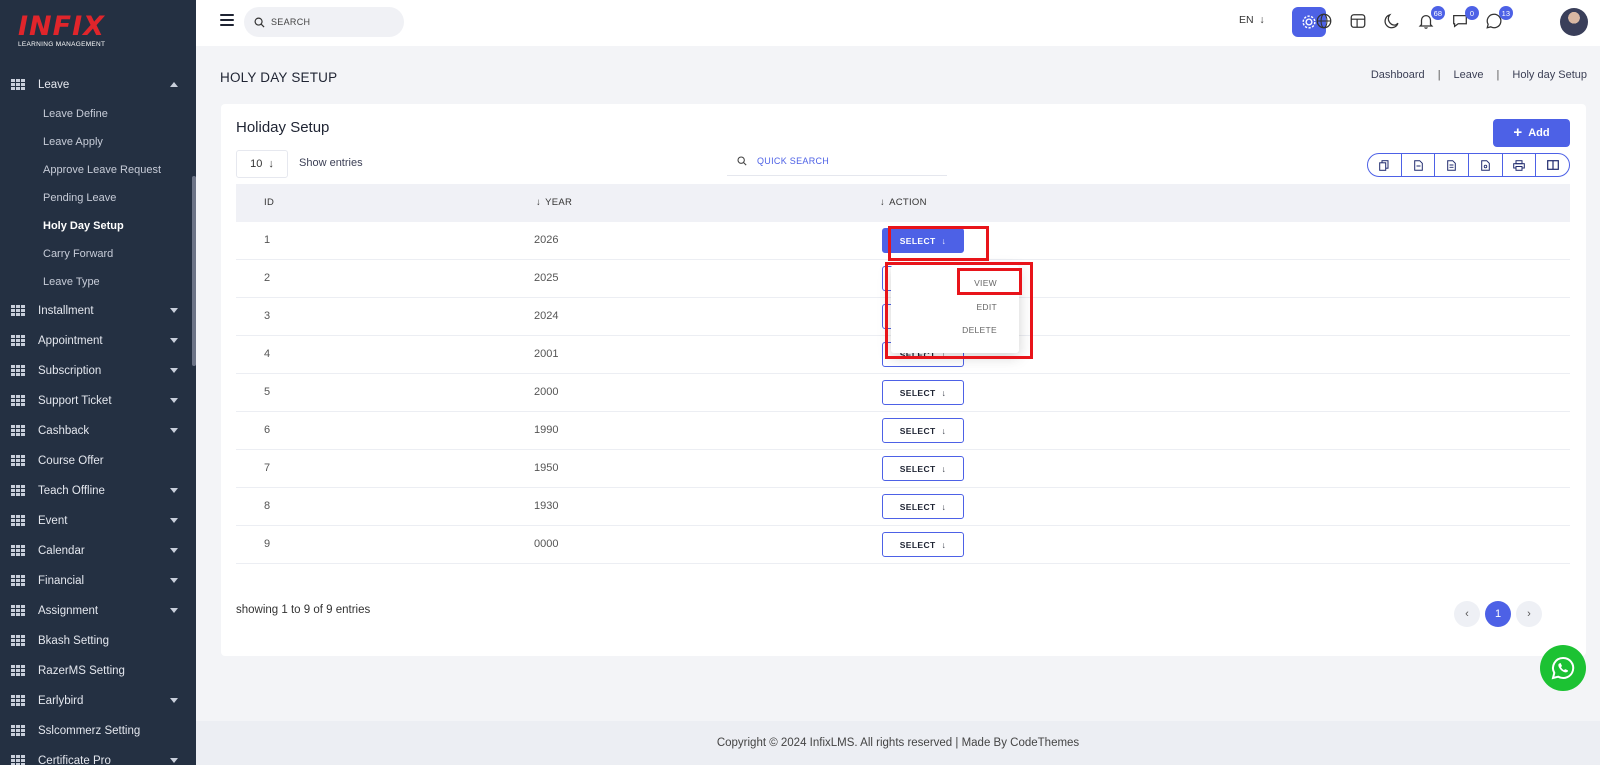 The width and height of the screenshot is (1600, 765). I want to click on pdf-button, so click(1486, 165).